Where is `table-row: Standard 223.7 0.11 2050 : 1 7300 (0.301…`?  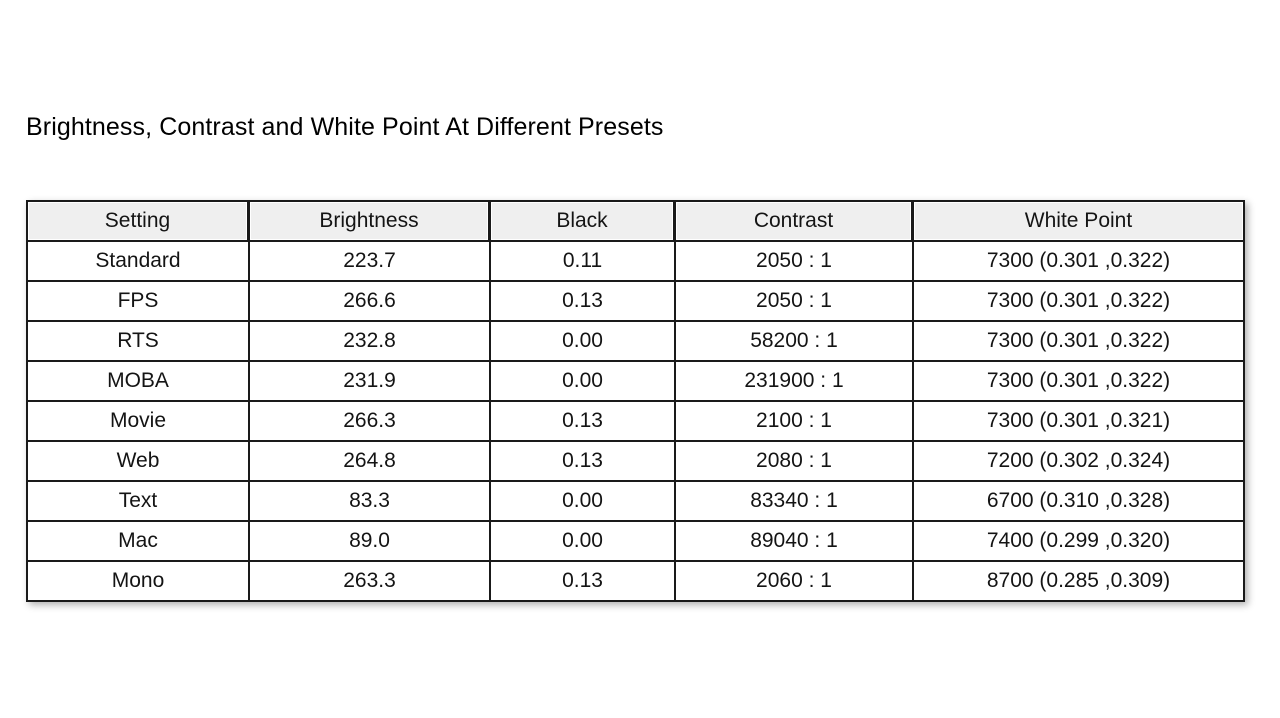 table-row: Standard 223.7 0.11 2050 : 1 7300 (0.301… is located at coordinates (635, 262).